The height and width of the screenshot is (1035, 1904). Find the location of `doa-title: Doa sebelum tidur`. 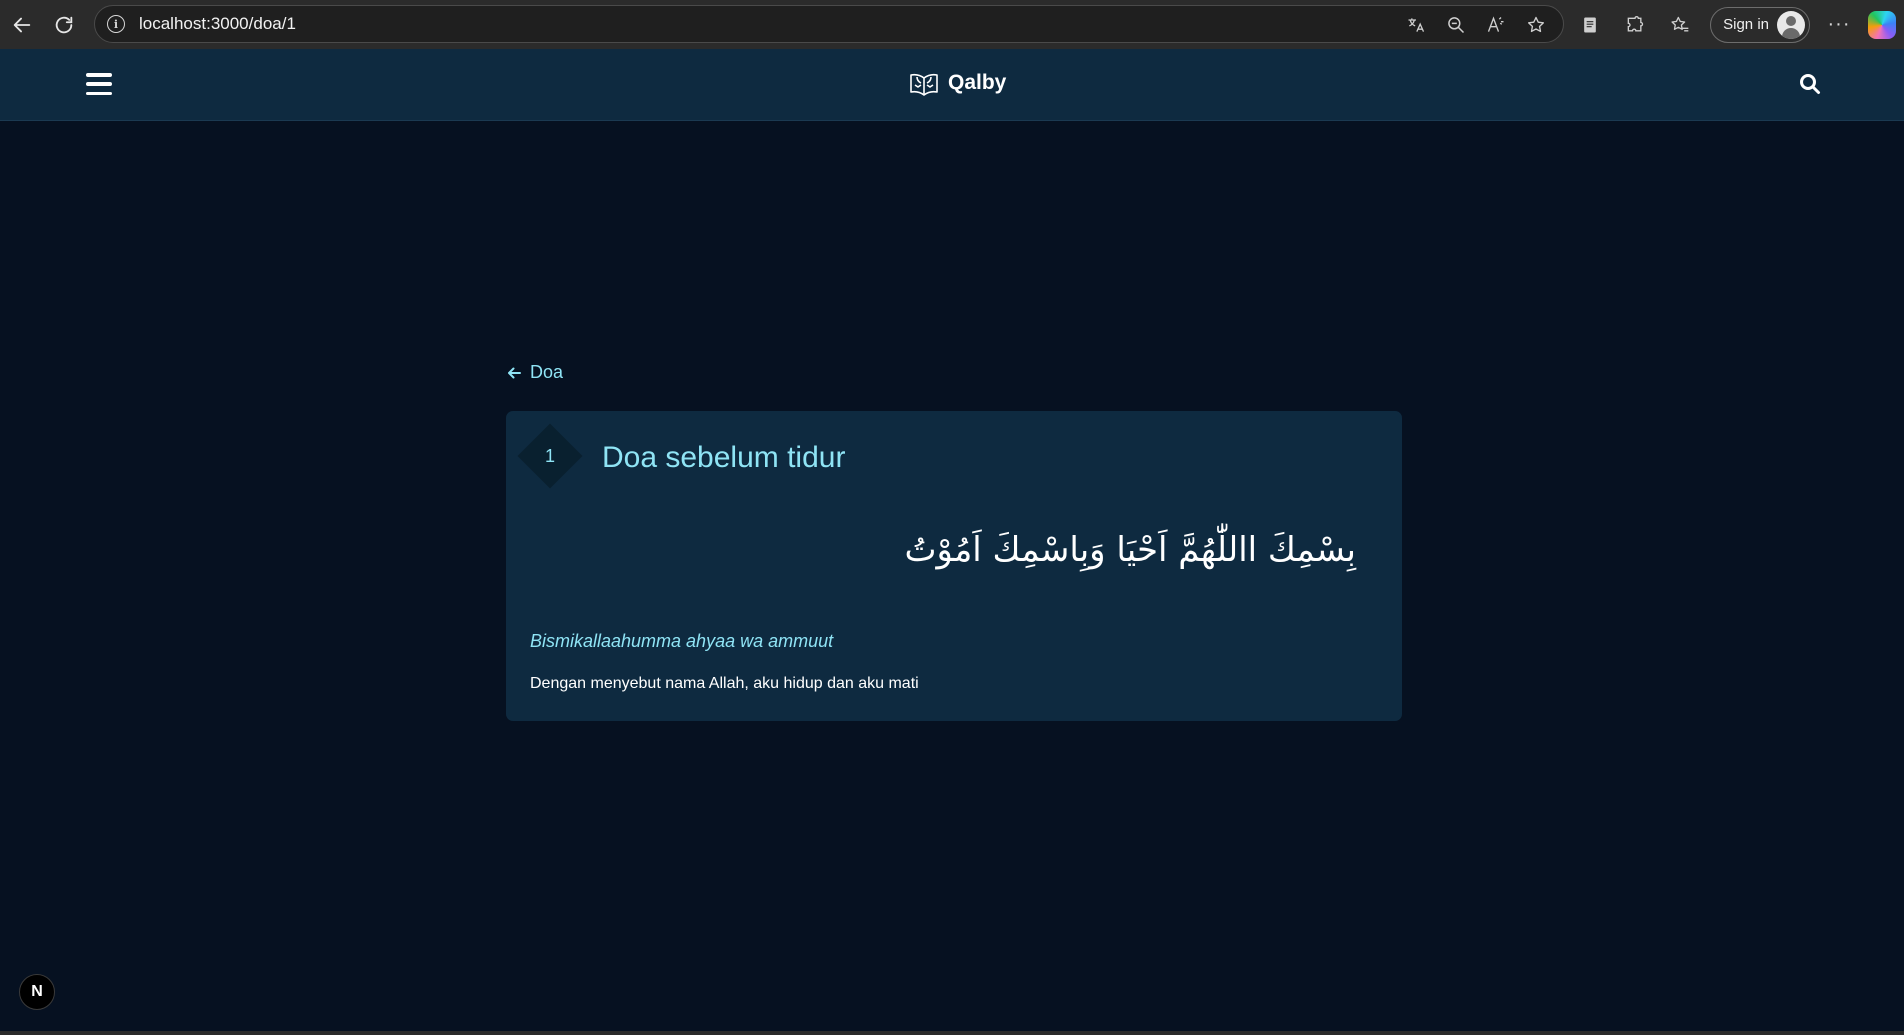

doa-title: Doa sebelum tidur is located at coordinates (724, 457).